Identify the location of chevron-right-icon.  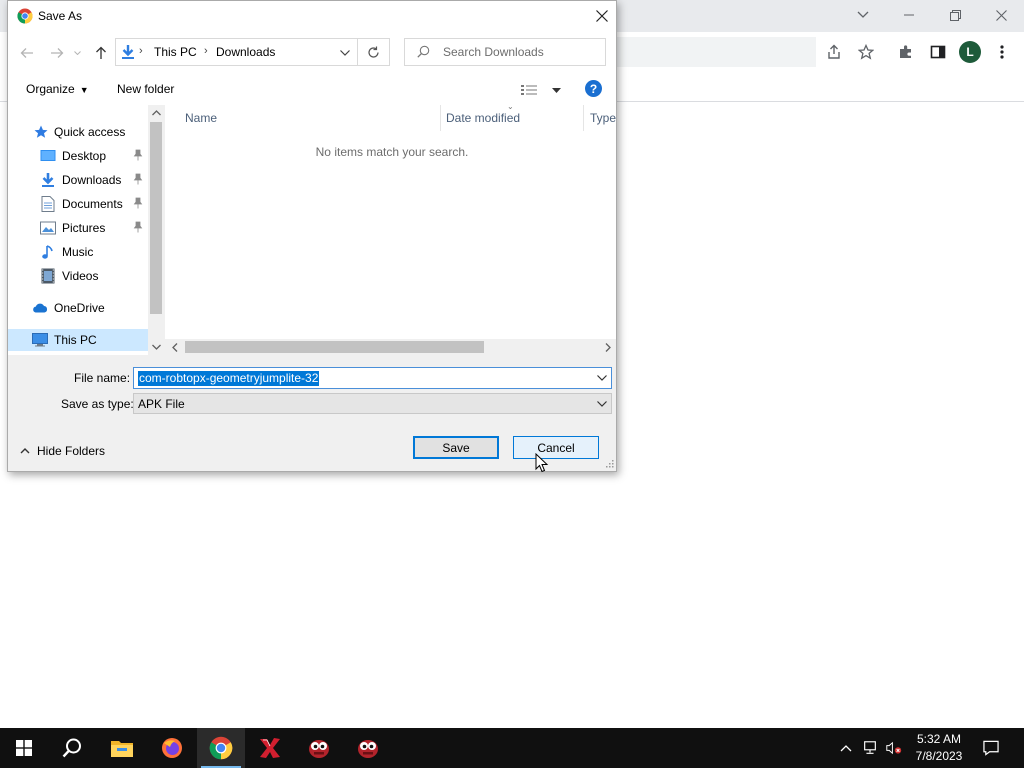
(608, 347).